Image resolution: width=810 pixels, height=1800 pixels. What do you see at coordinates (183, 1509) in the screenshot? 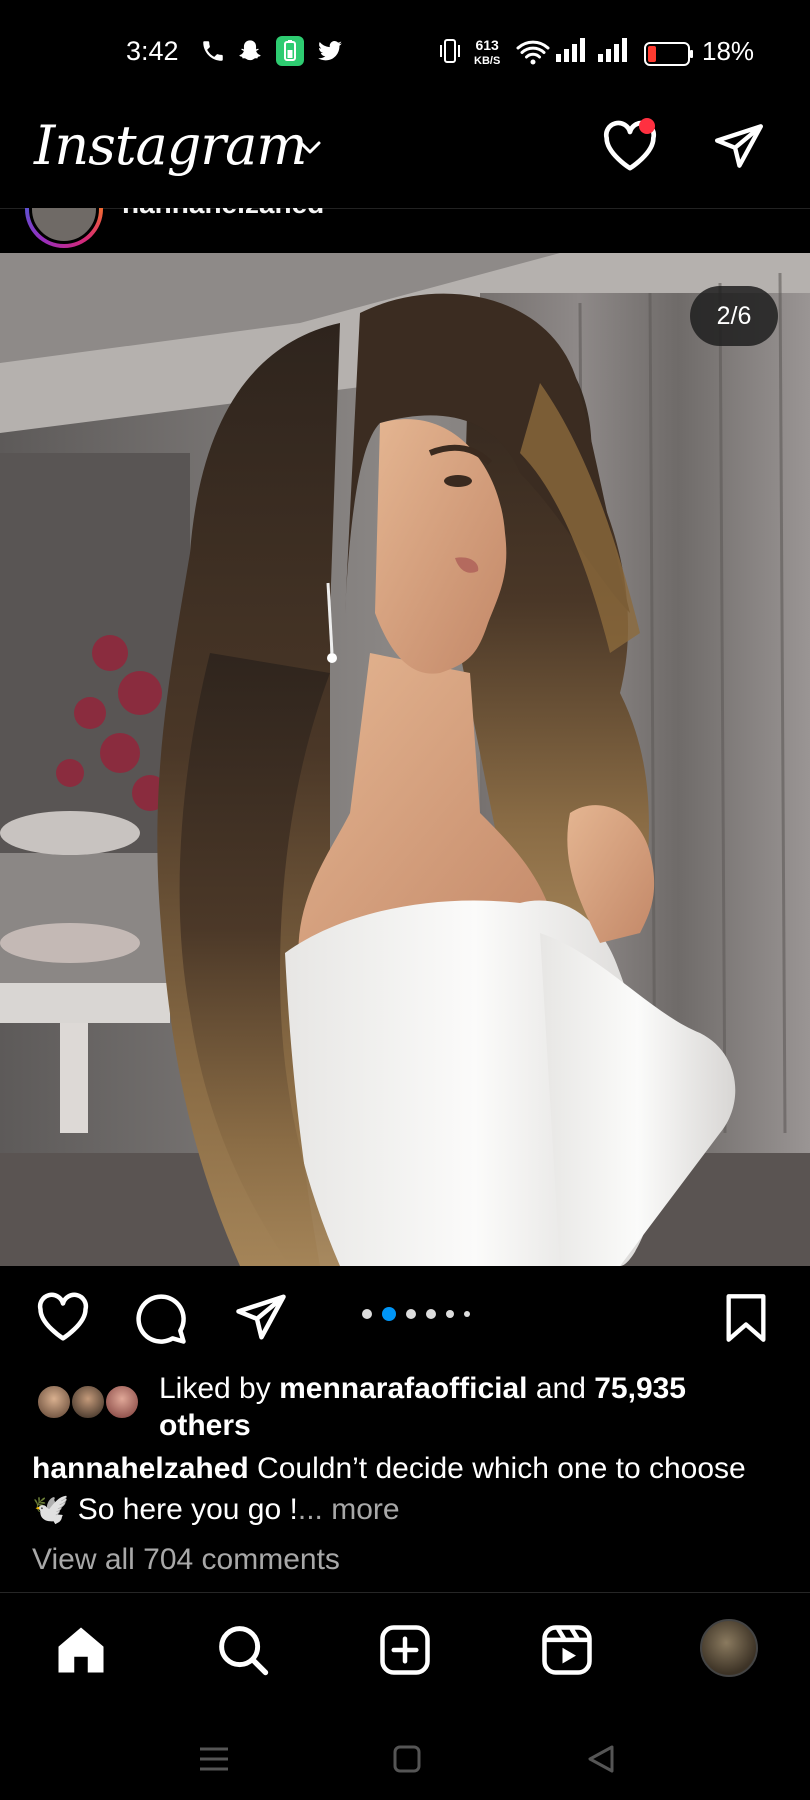
I see `caption-text-line2: So here you go !` at bounding box center [183, 1509].